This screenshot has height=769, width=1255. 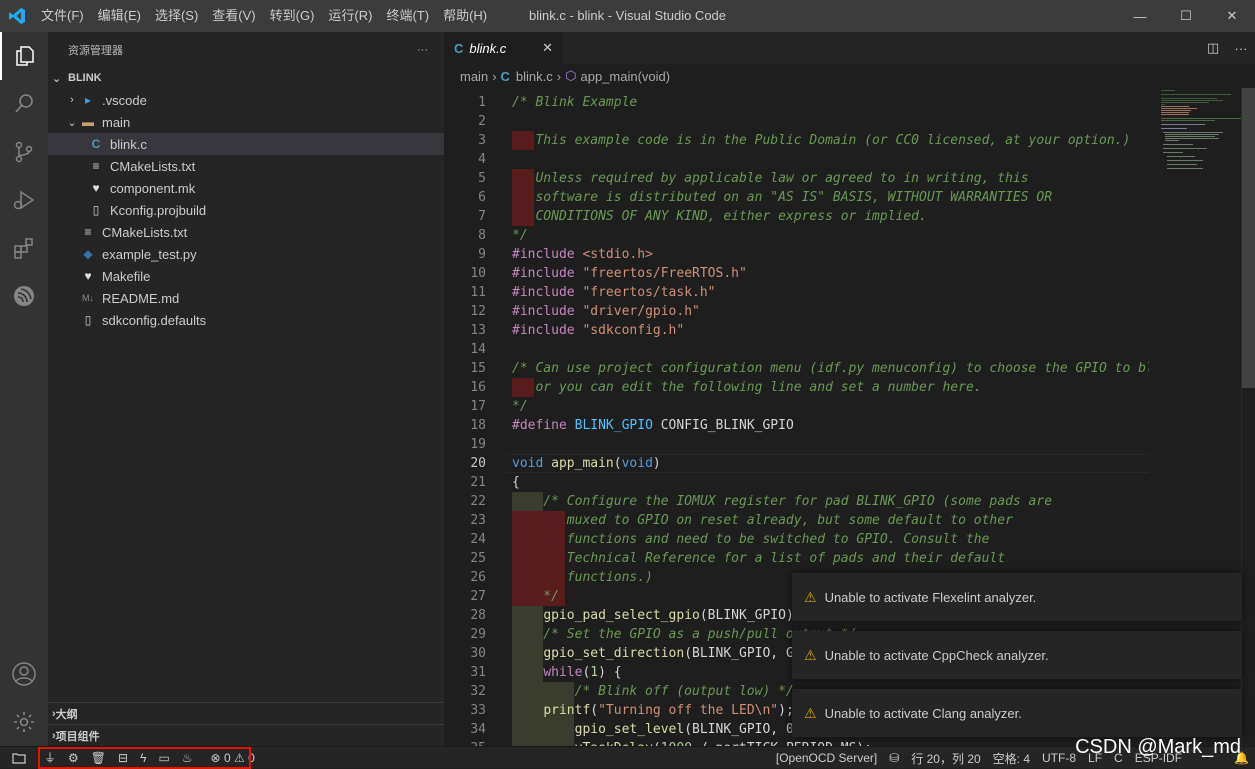 What do you see at coordinates (1017, 597) in the screenshot?
I see `notification-toast: ⚠ Unable to activate Flexelint analyzer.` at bounding box center [1017, 597].